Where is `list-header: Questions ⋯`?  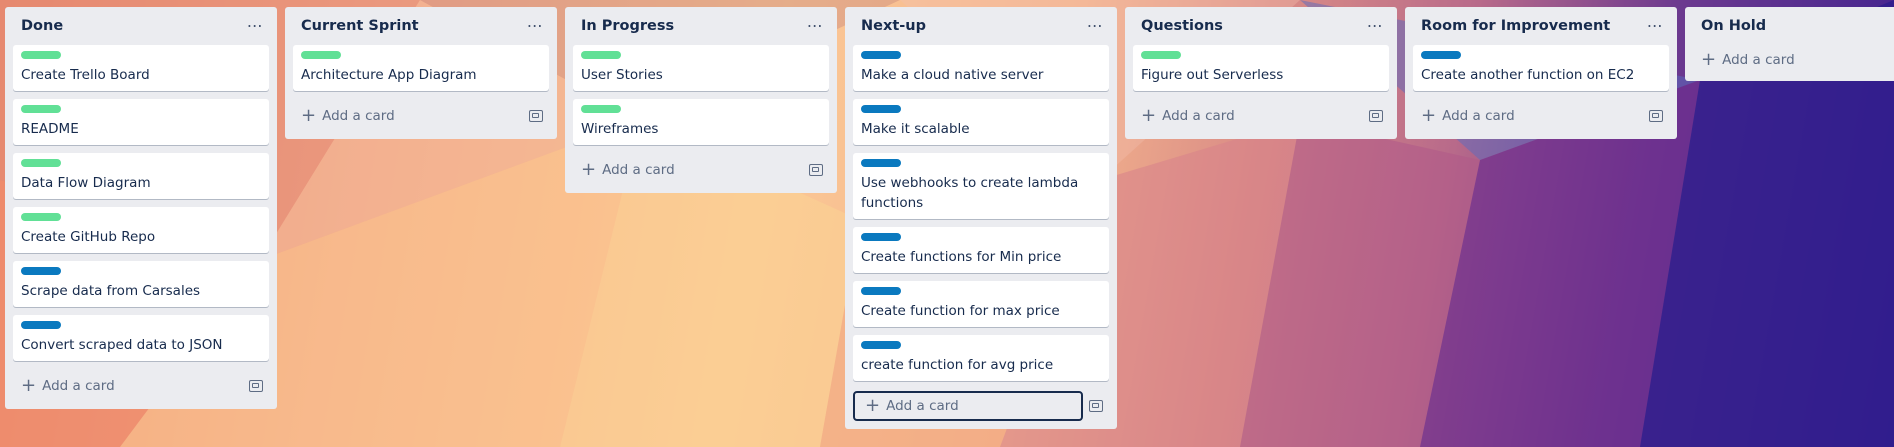
list-header: Questions ⋯ is located at coordinates (1261, 26).